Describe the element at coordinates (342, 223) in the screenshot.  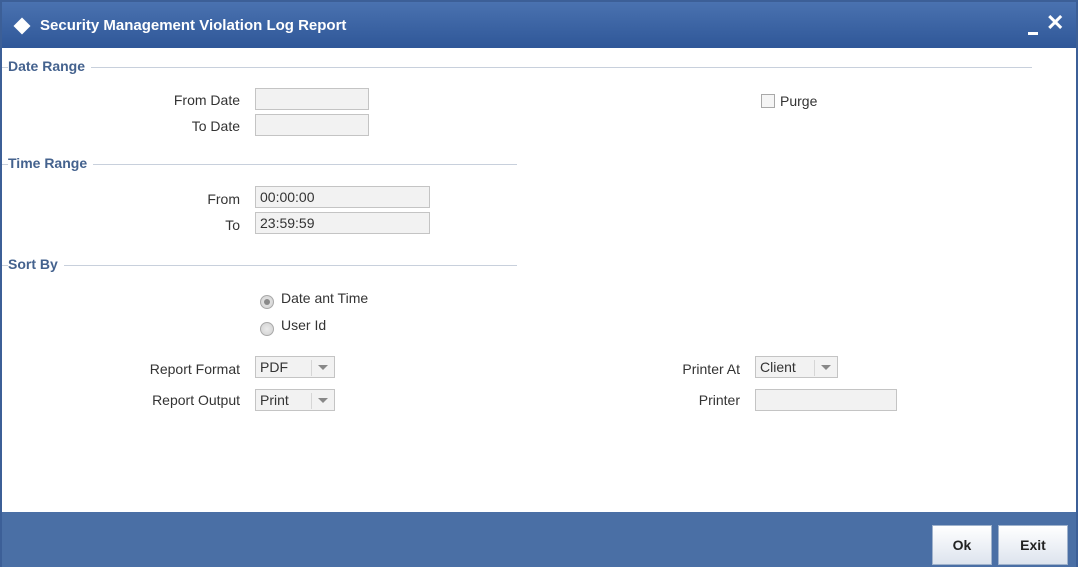
I see `time-to-field: 23:59:59` at that location.